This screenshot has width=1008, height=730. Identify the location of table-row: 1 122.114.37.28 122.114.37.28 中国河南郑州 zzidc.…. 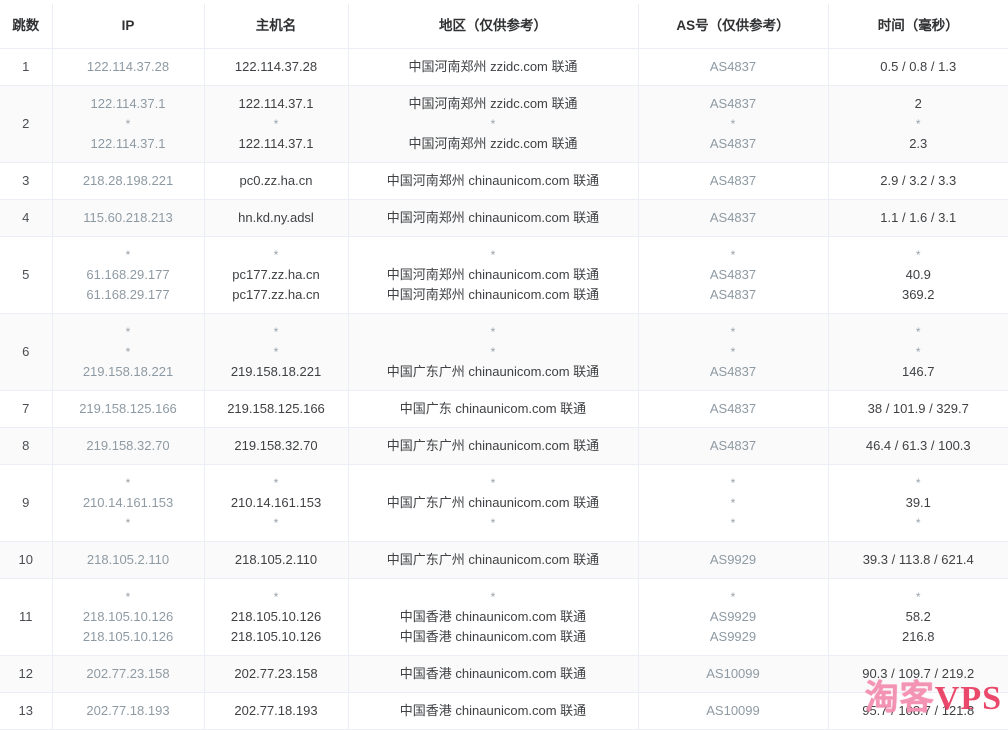
(504, 67).